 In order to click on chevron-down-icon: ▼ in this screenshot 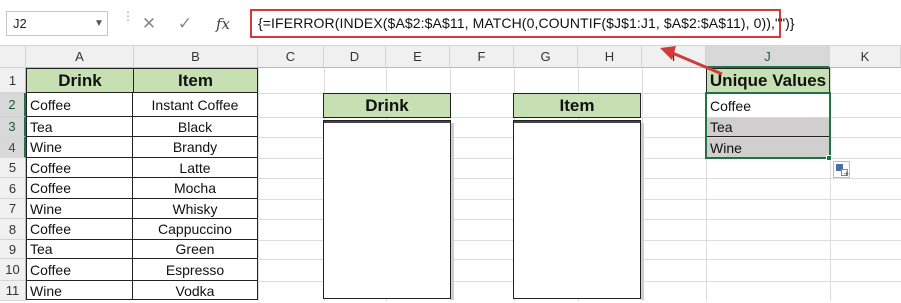, I will do `click(99, 23)`.